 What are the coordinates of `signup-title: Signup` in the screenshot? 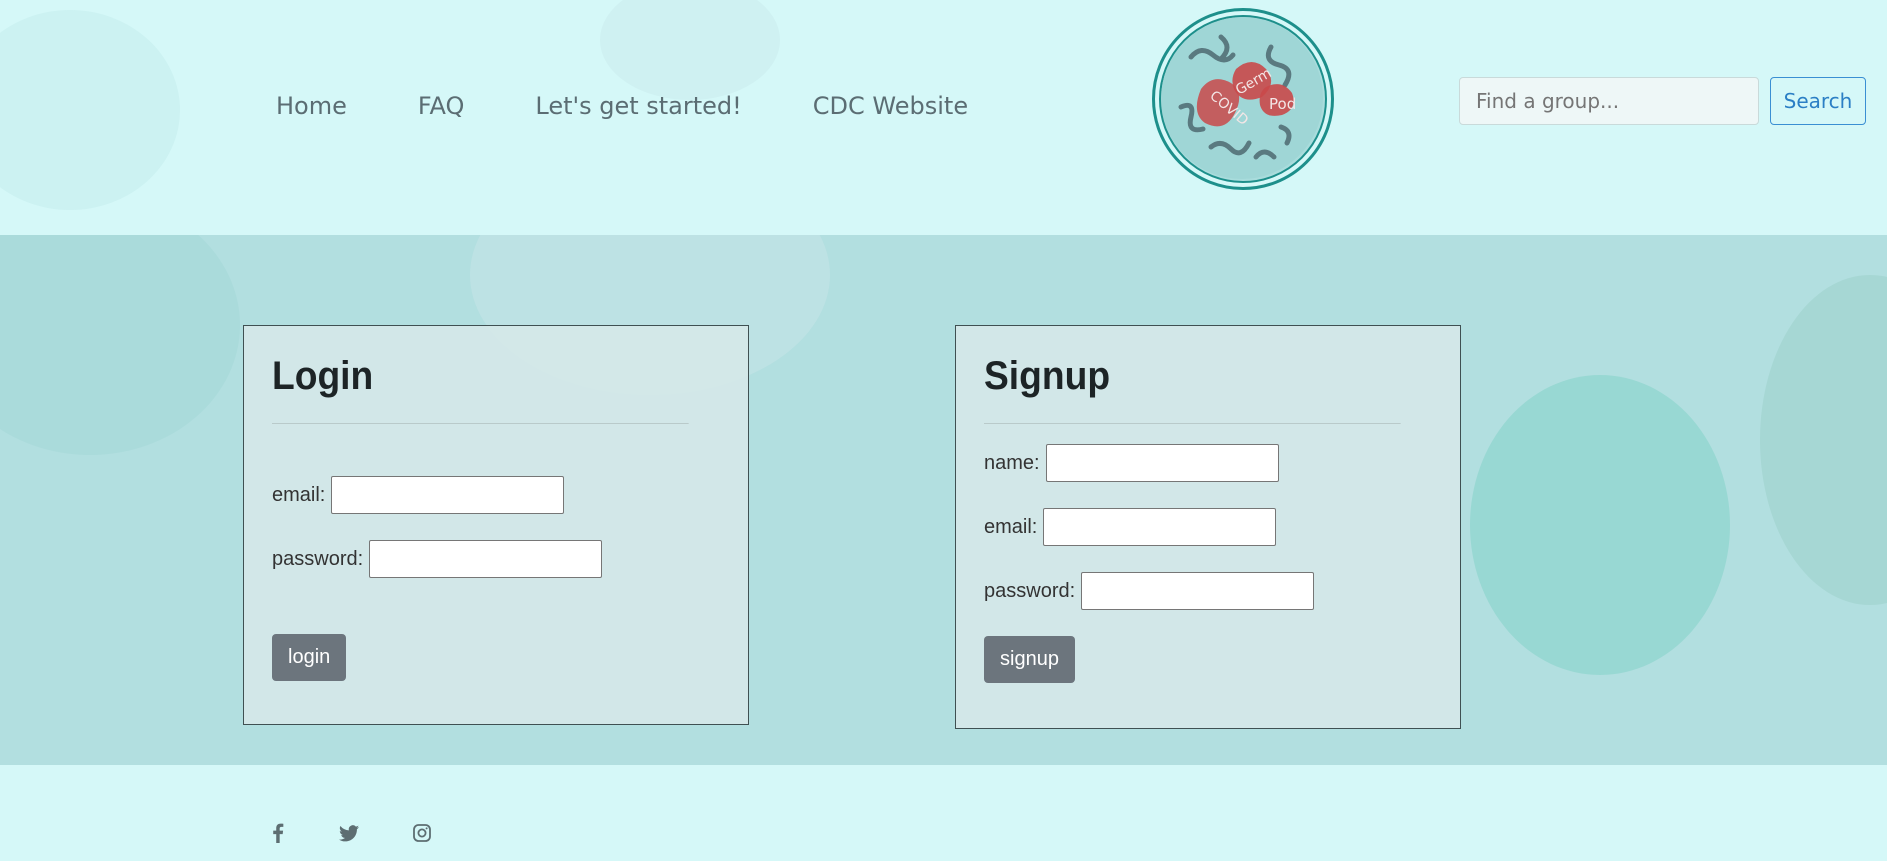 It's located at (1192, 389).